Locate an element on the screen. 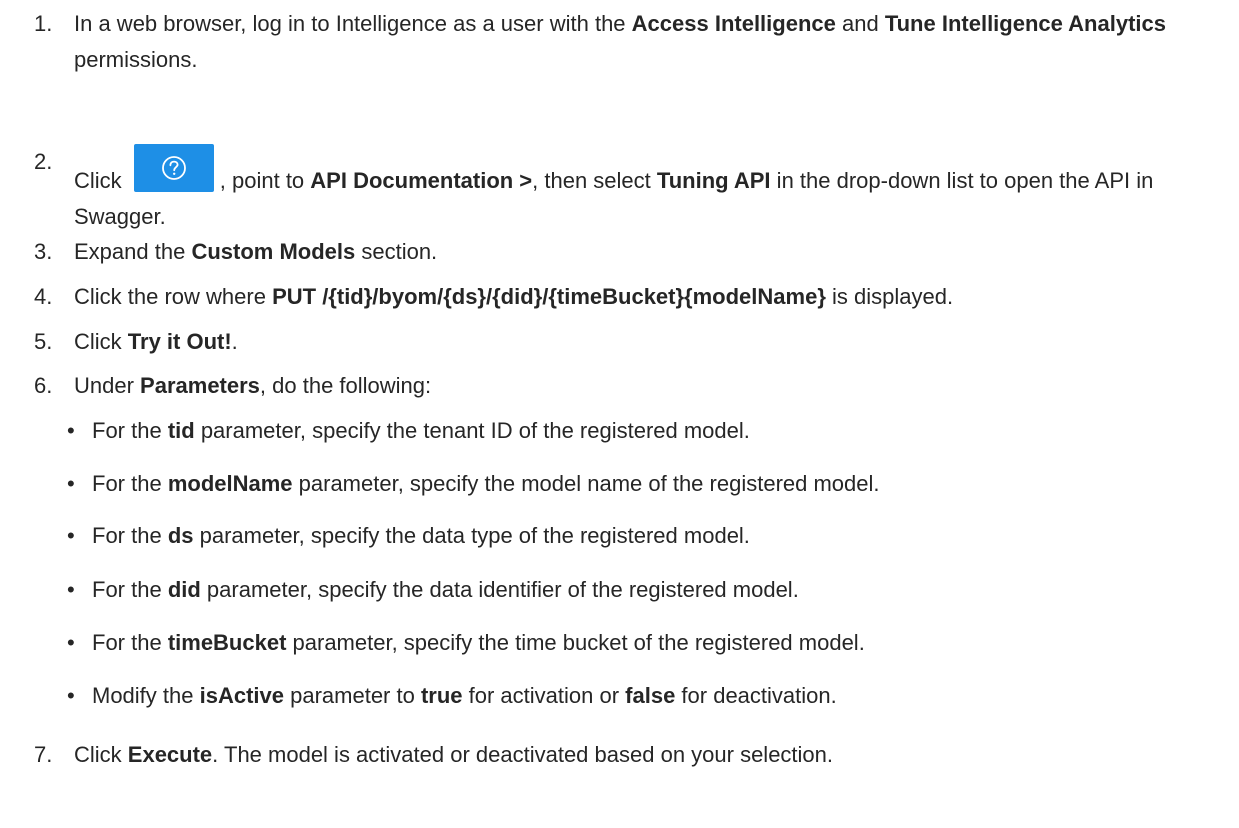 The width and height of the screenshot is (1239, 828). permission-name: Tune Intelligence Analytics is located at coordinates (1025, 23).